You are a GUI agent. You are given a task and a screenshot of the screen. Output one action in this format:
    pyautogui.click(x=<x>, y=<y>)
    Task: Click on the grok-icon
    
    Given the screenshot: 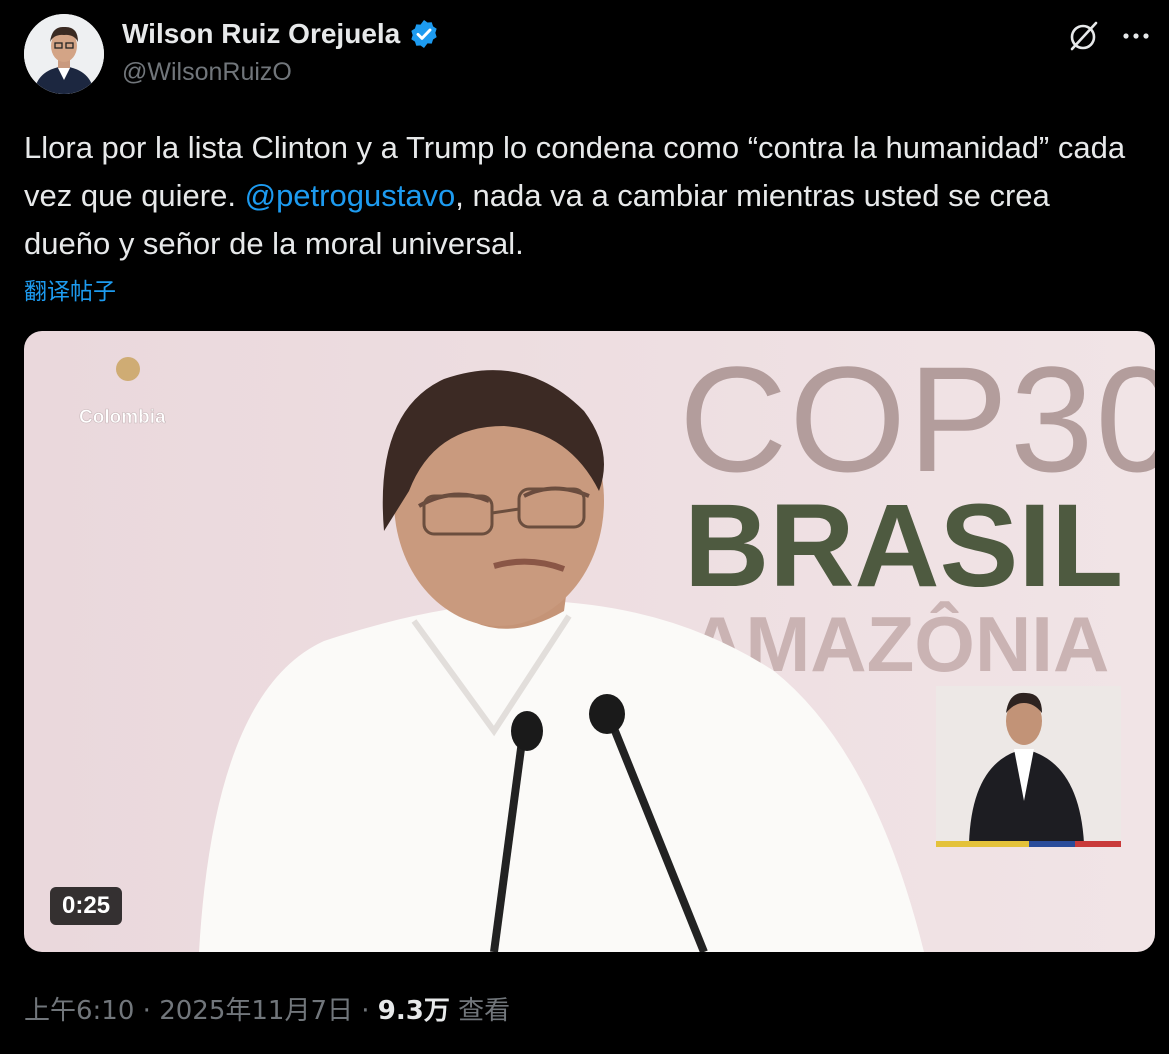 What is the action you would take?
    pyautogui.click(x=1084, y=36)
    